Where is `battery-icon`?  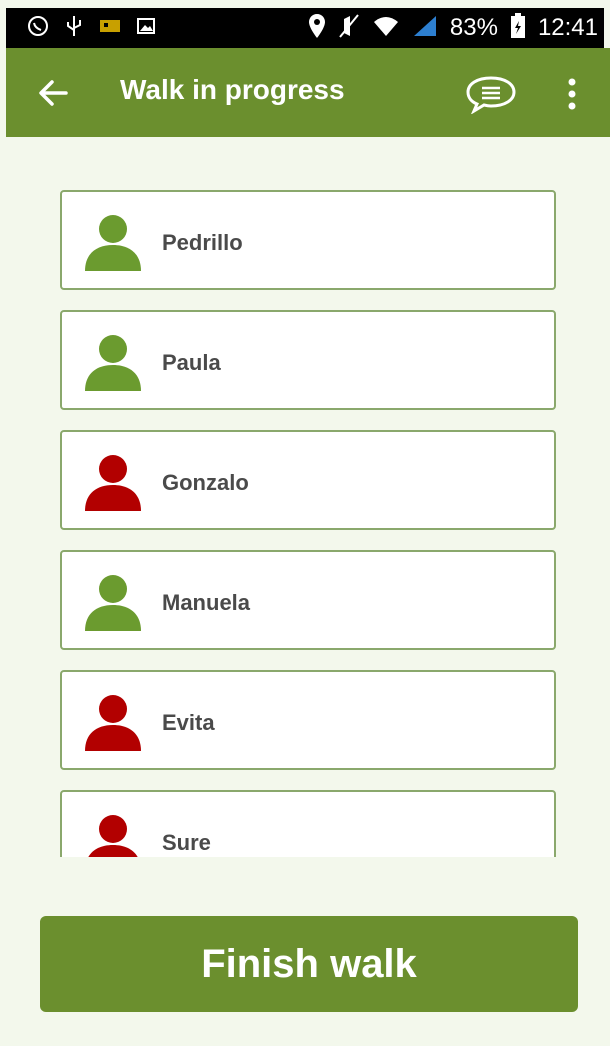 battery-icon is located at coordinates (518, 28).